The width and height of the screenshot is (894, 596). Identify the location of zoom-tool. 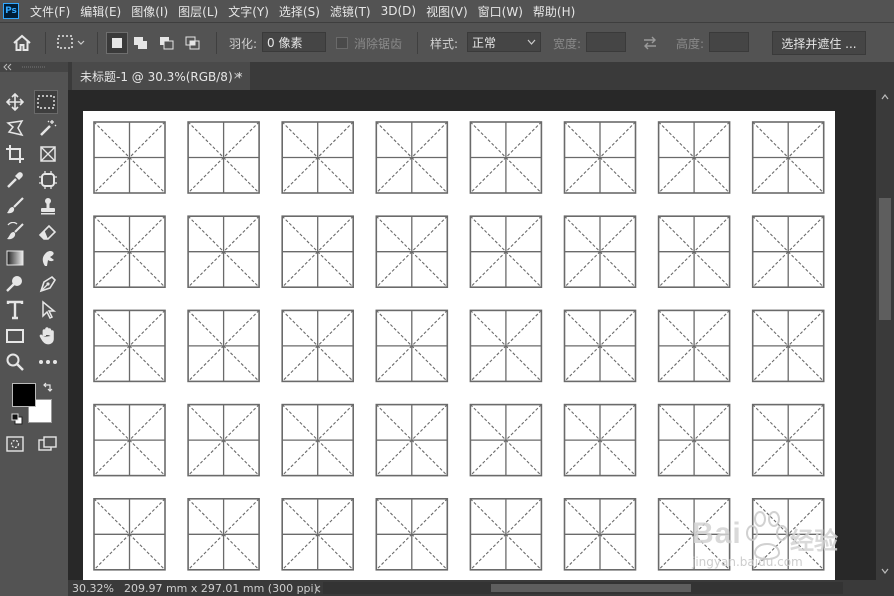
(15, 362).